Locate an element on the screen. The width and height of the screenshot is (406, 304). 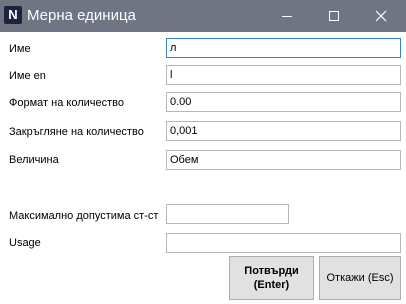
confirm-button: Потвърди (Enter) is located at coordinates (271, 278).